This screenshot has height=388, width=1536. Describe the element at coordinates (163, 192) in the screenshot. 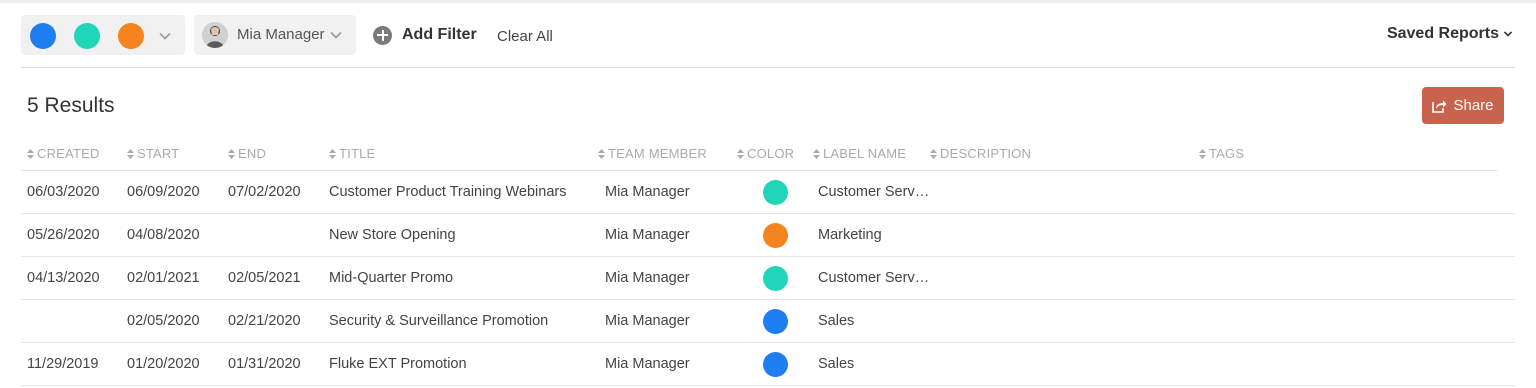

I see `cell-start: 06/09/2020` at that location.